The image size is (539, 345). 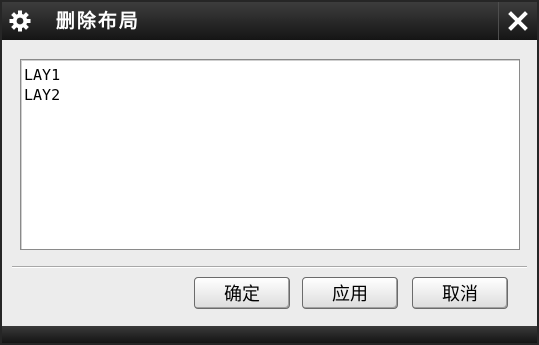 What do you see at coordinates (242, 293) in the screenshot?
I see `ok-button: 确定` at bounding box center [242, 293].